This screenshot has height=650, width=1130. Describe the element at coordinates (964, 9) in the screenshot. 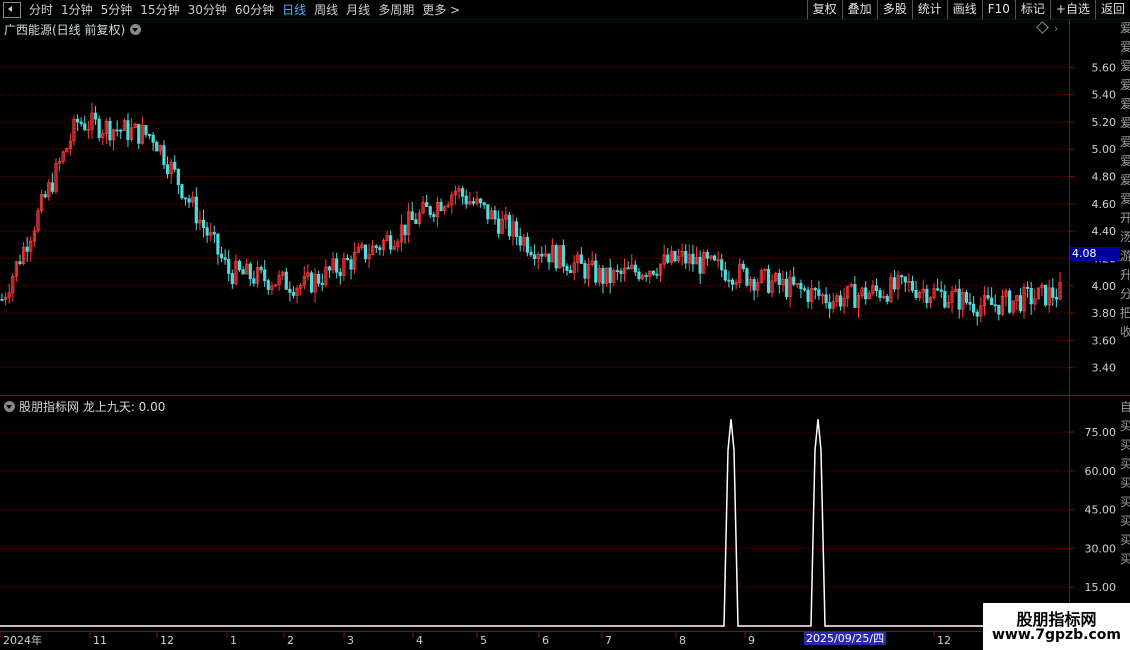

I see `toolbar-button: 画线` at that location.